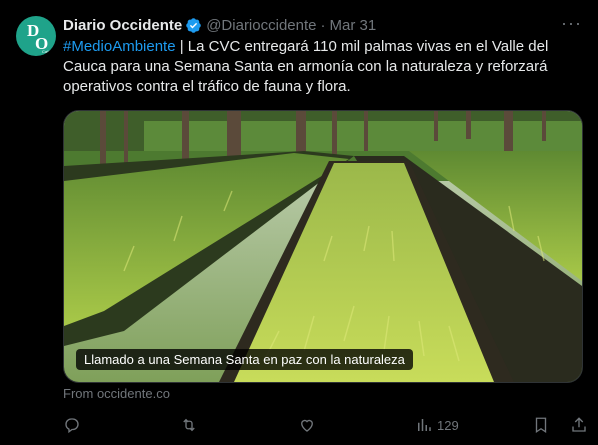  Describe the element at coordinates (352, 25) in the screenshot. I see `tweet-date: Mar 31` at that location.